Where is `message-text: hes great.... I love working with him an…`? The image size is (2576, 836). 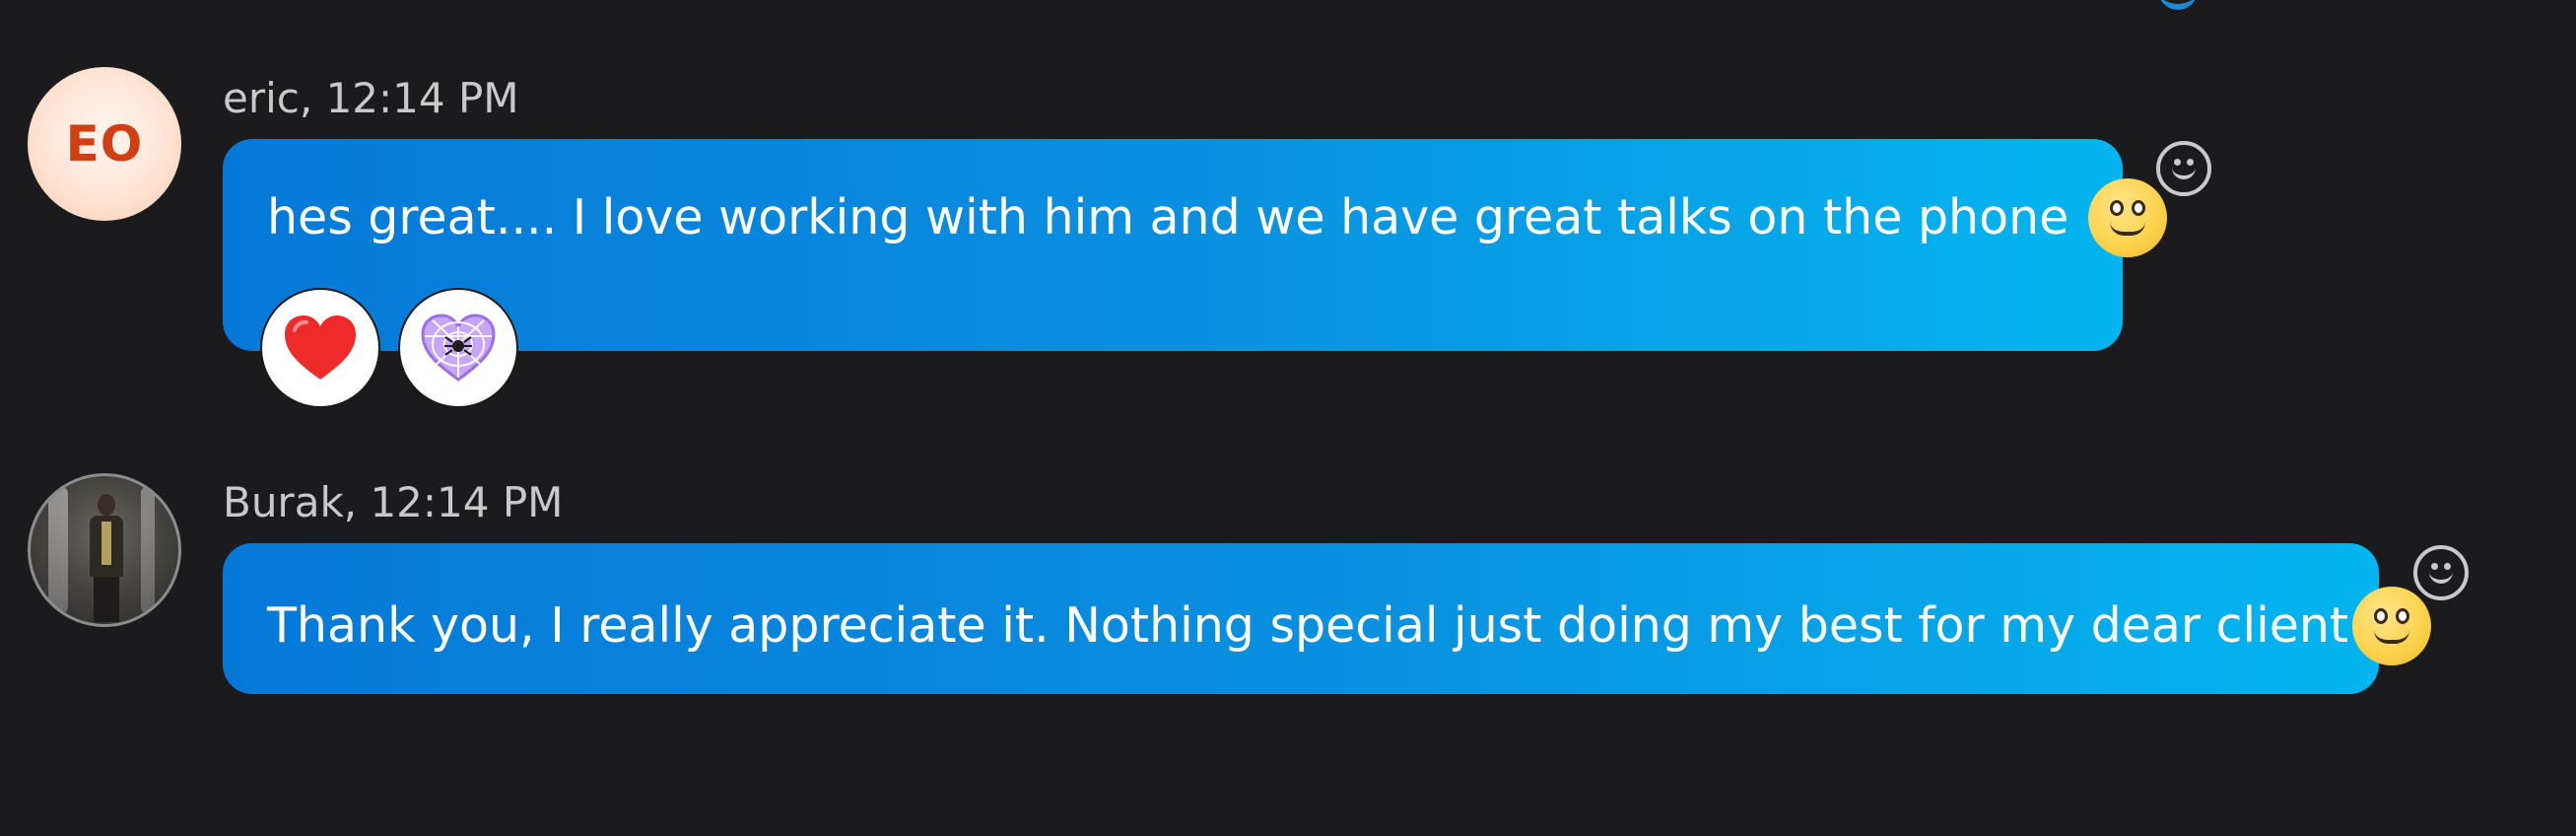 message-text: hes great.... I love working with him an… is located at coordinates (1168, 217).